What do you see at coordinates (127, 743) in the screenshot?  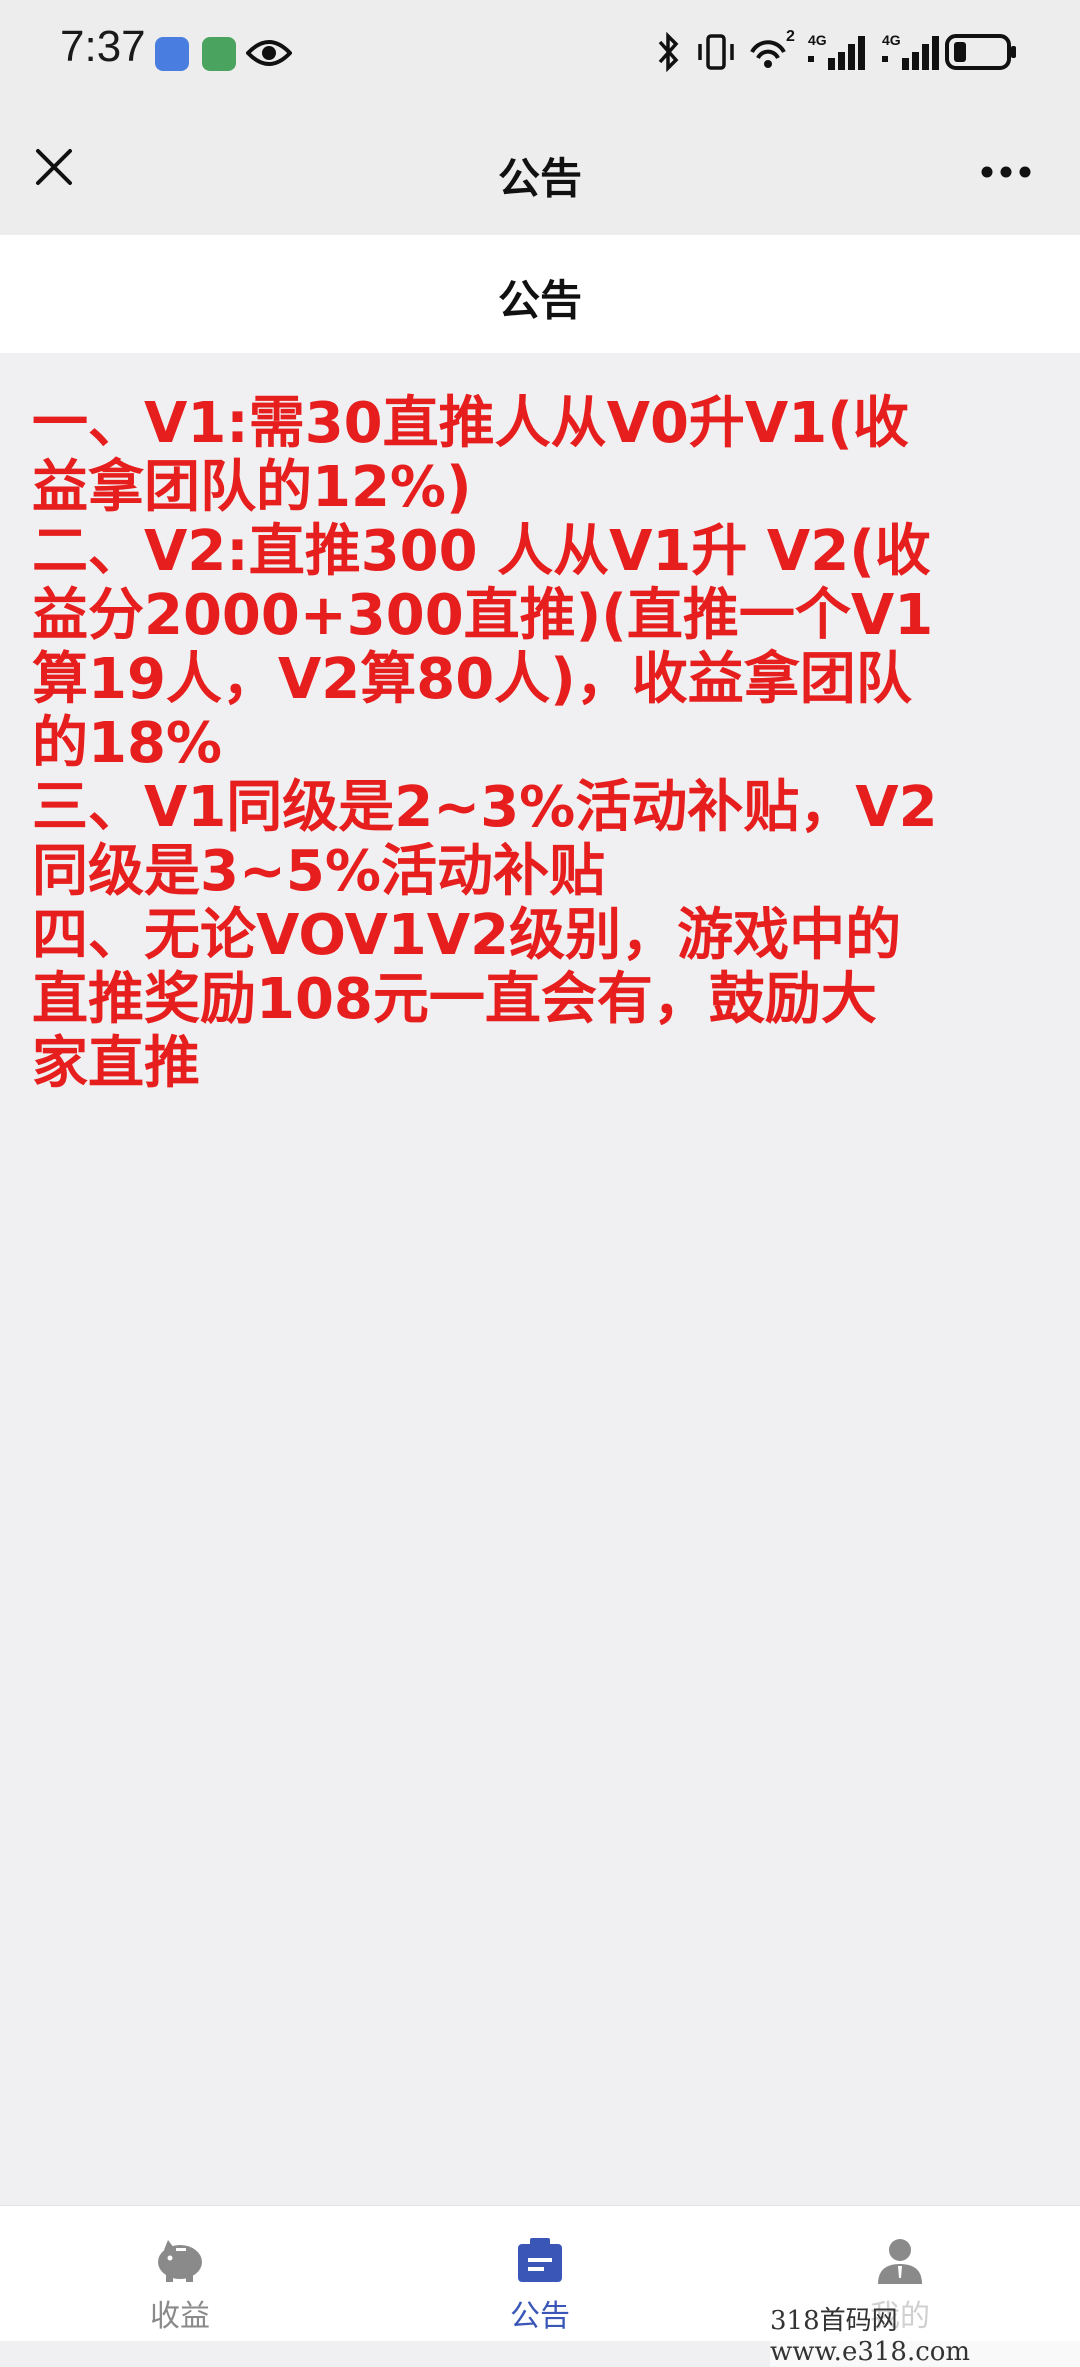 I see `notice-line: 的18%` at bounding box center [127, 743].